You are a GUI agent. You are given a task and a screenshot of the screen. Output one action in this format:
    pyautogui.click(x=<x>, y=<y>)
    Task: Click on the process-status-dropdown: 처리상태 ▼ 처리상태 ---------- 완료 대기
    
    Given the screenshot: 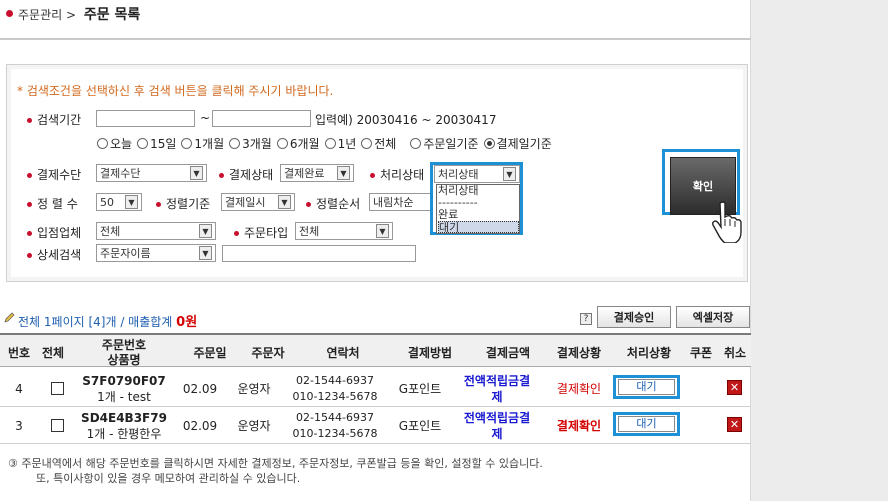 What is the action you would take?
    pyautogui.click(x=476, y=198)
    